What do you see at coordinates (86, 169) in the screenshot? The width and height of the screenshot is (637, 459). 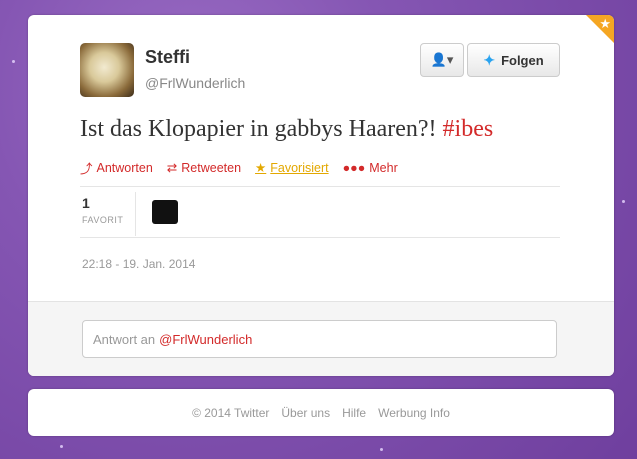 I see `reply-icon: ⤴` at bounding box center [86, 169].